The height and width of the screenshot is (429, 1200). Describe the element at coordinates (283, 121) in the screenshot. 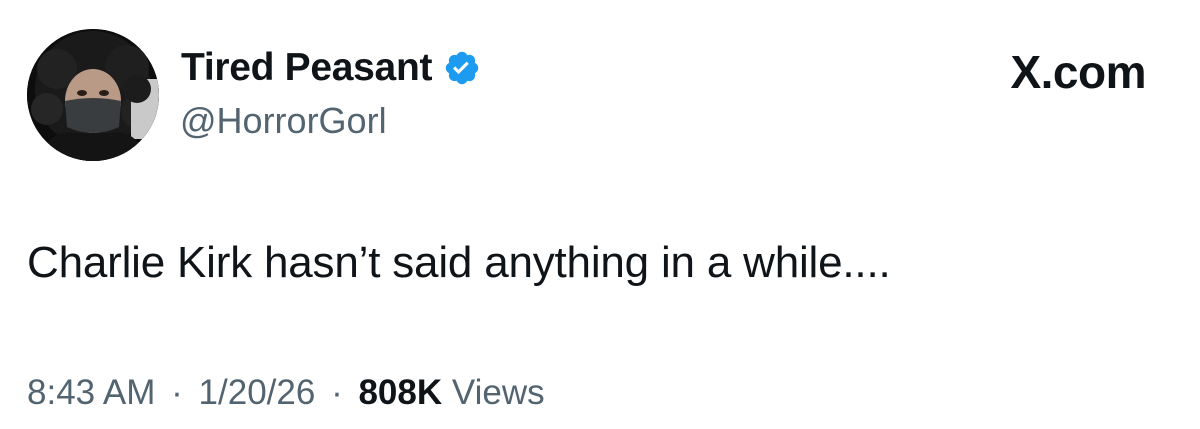

I see `author-handle: @HorrorGorl` at that location.